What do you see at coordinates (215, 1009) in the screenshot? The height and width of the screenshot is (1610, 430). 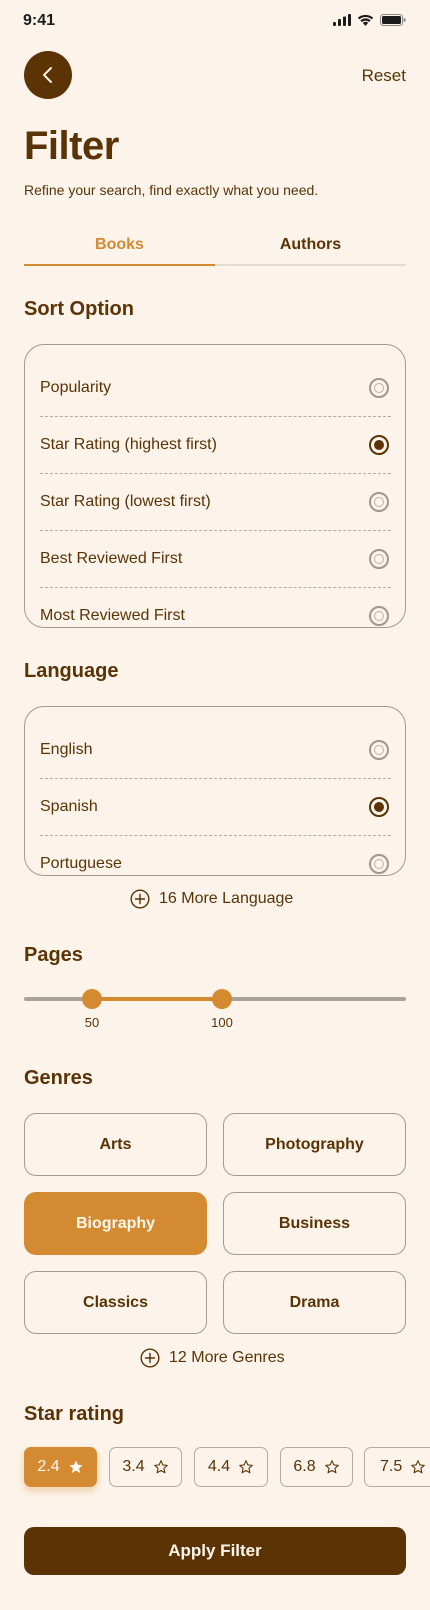 I see `pages-range-slider: 50 100` at bounding box center [215, 1009].